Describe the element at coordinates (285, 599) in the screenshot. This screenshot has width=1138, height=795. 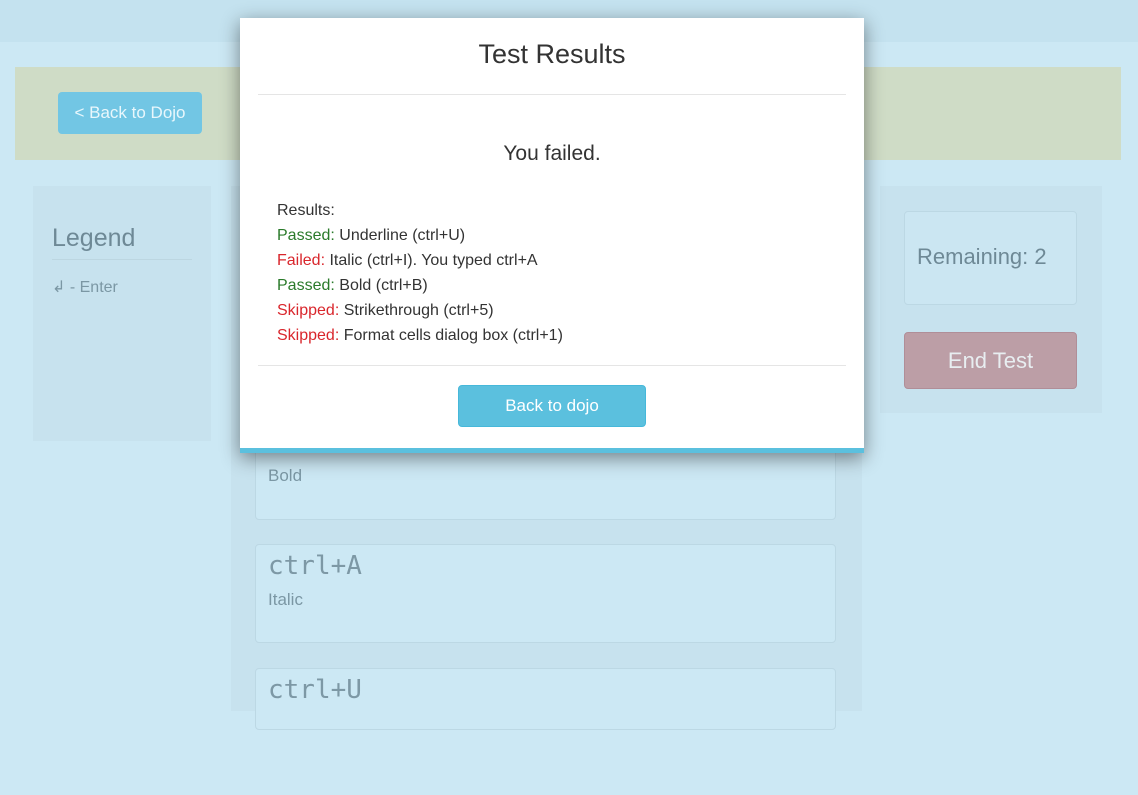
I see `card-label: Italic` at that location.